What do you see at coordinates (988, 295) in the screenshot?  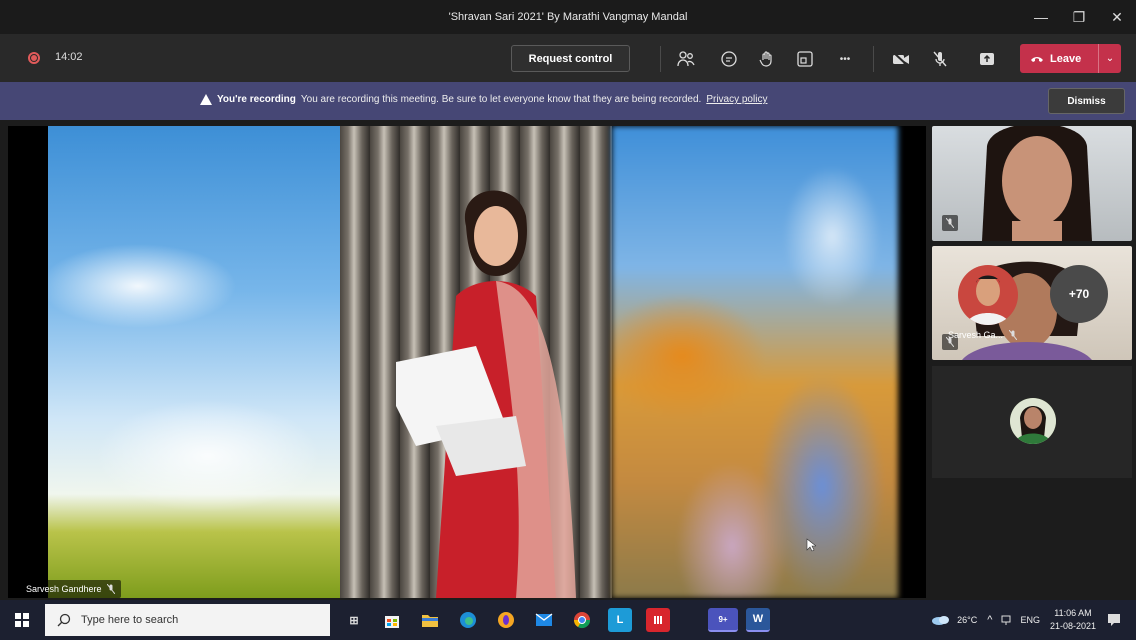 I see `participant-avatar` at bounding box center [988, 295].